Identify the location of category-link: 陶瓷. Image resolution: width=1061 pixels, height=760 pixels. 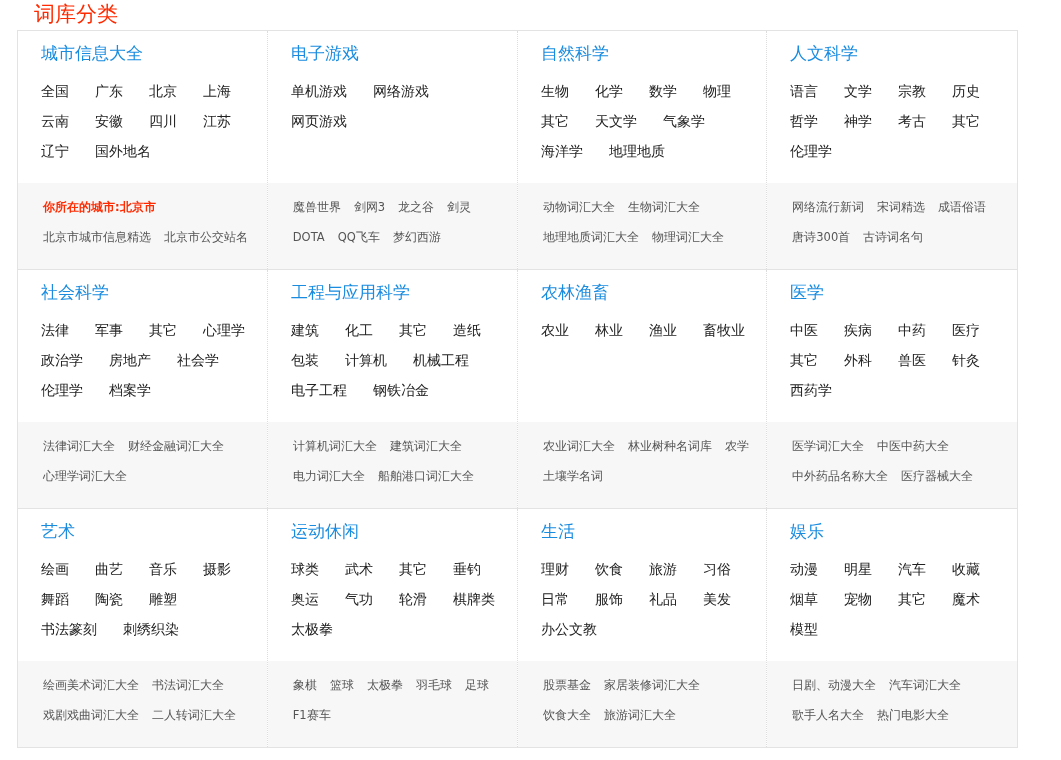
(109, 599).